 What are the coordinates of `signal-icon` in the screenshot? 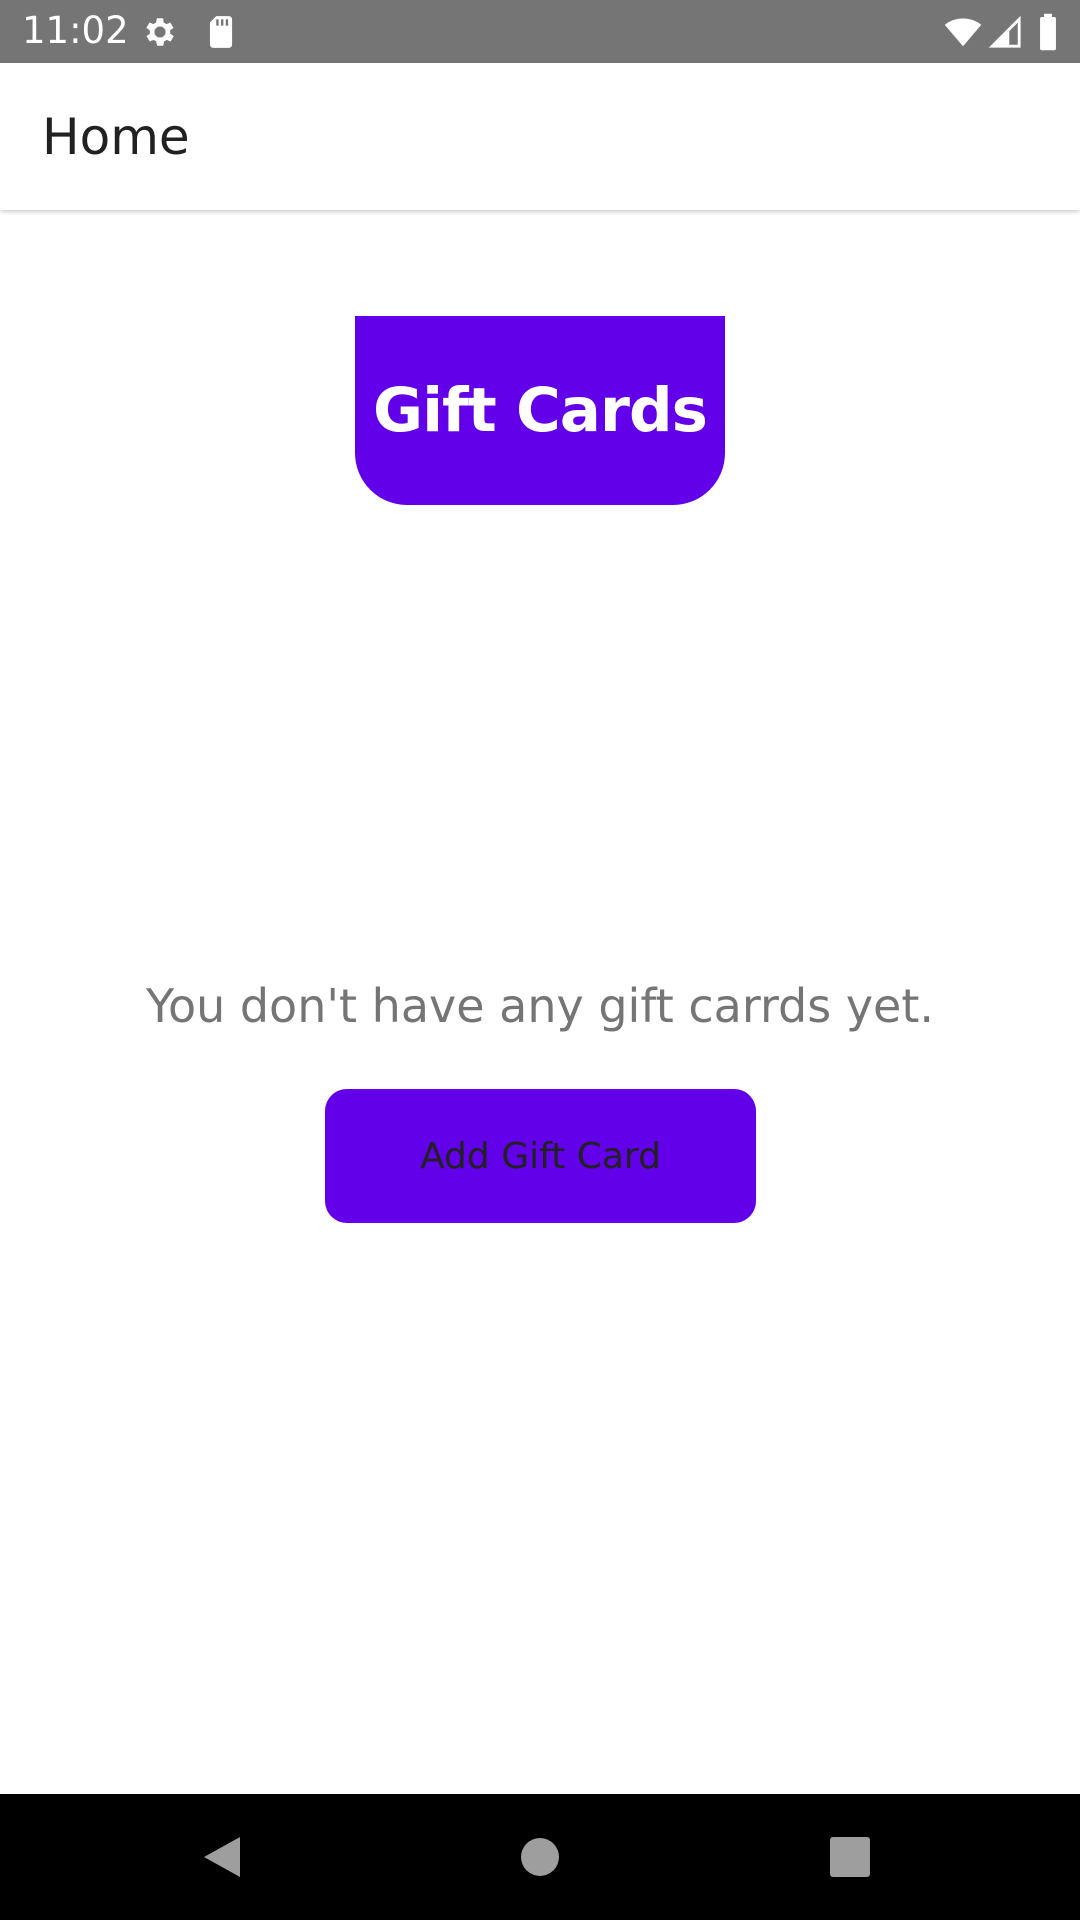 It's located at (1004, 31).